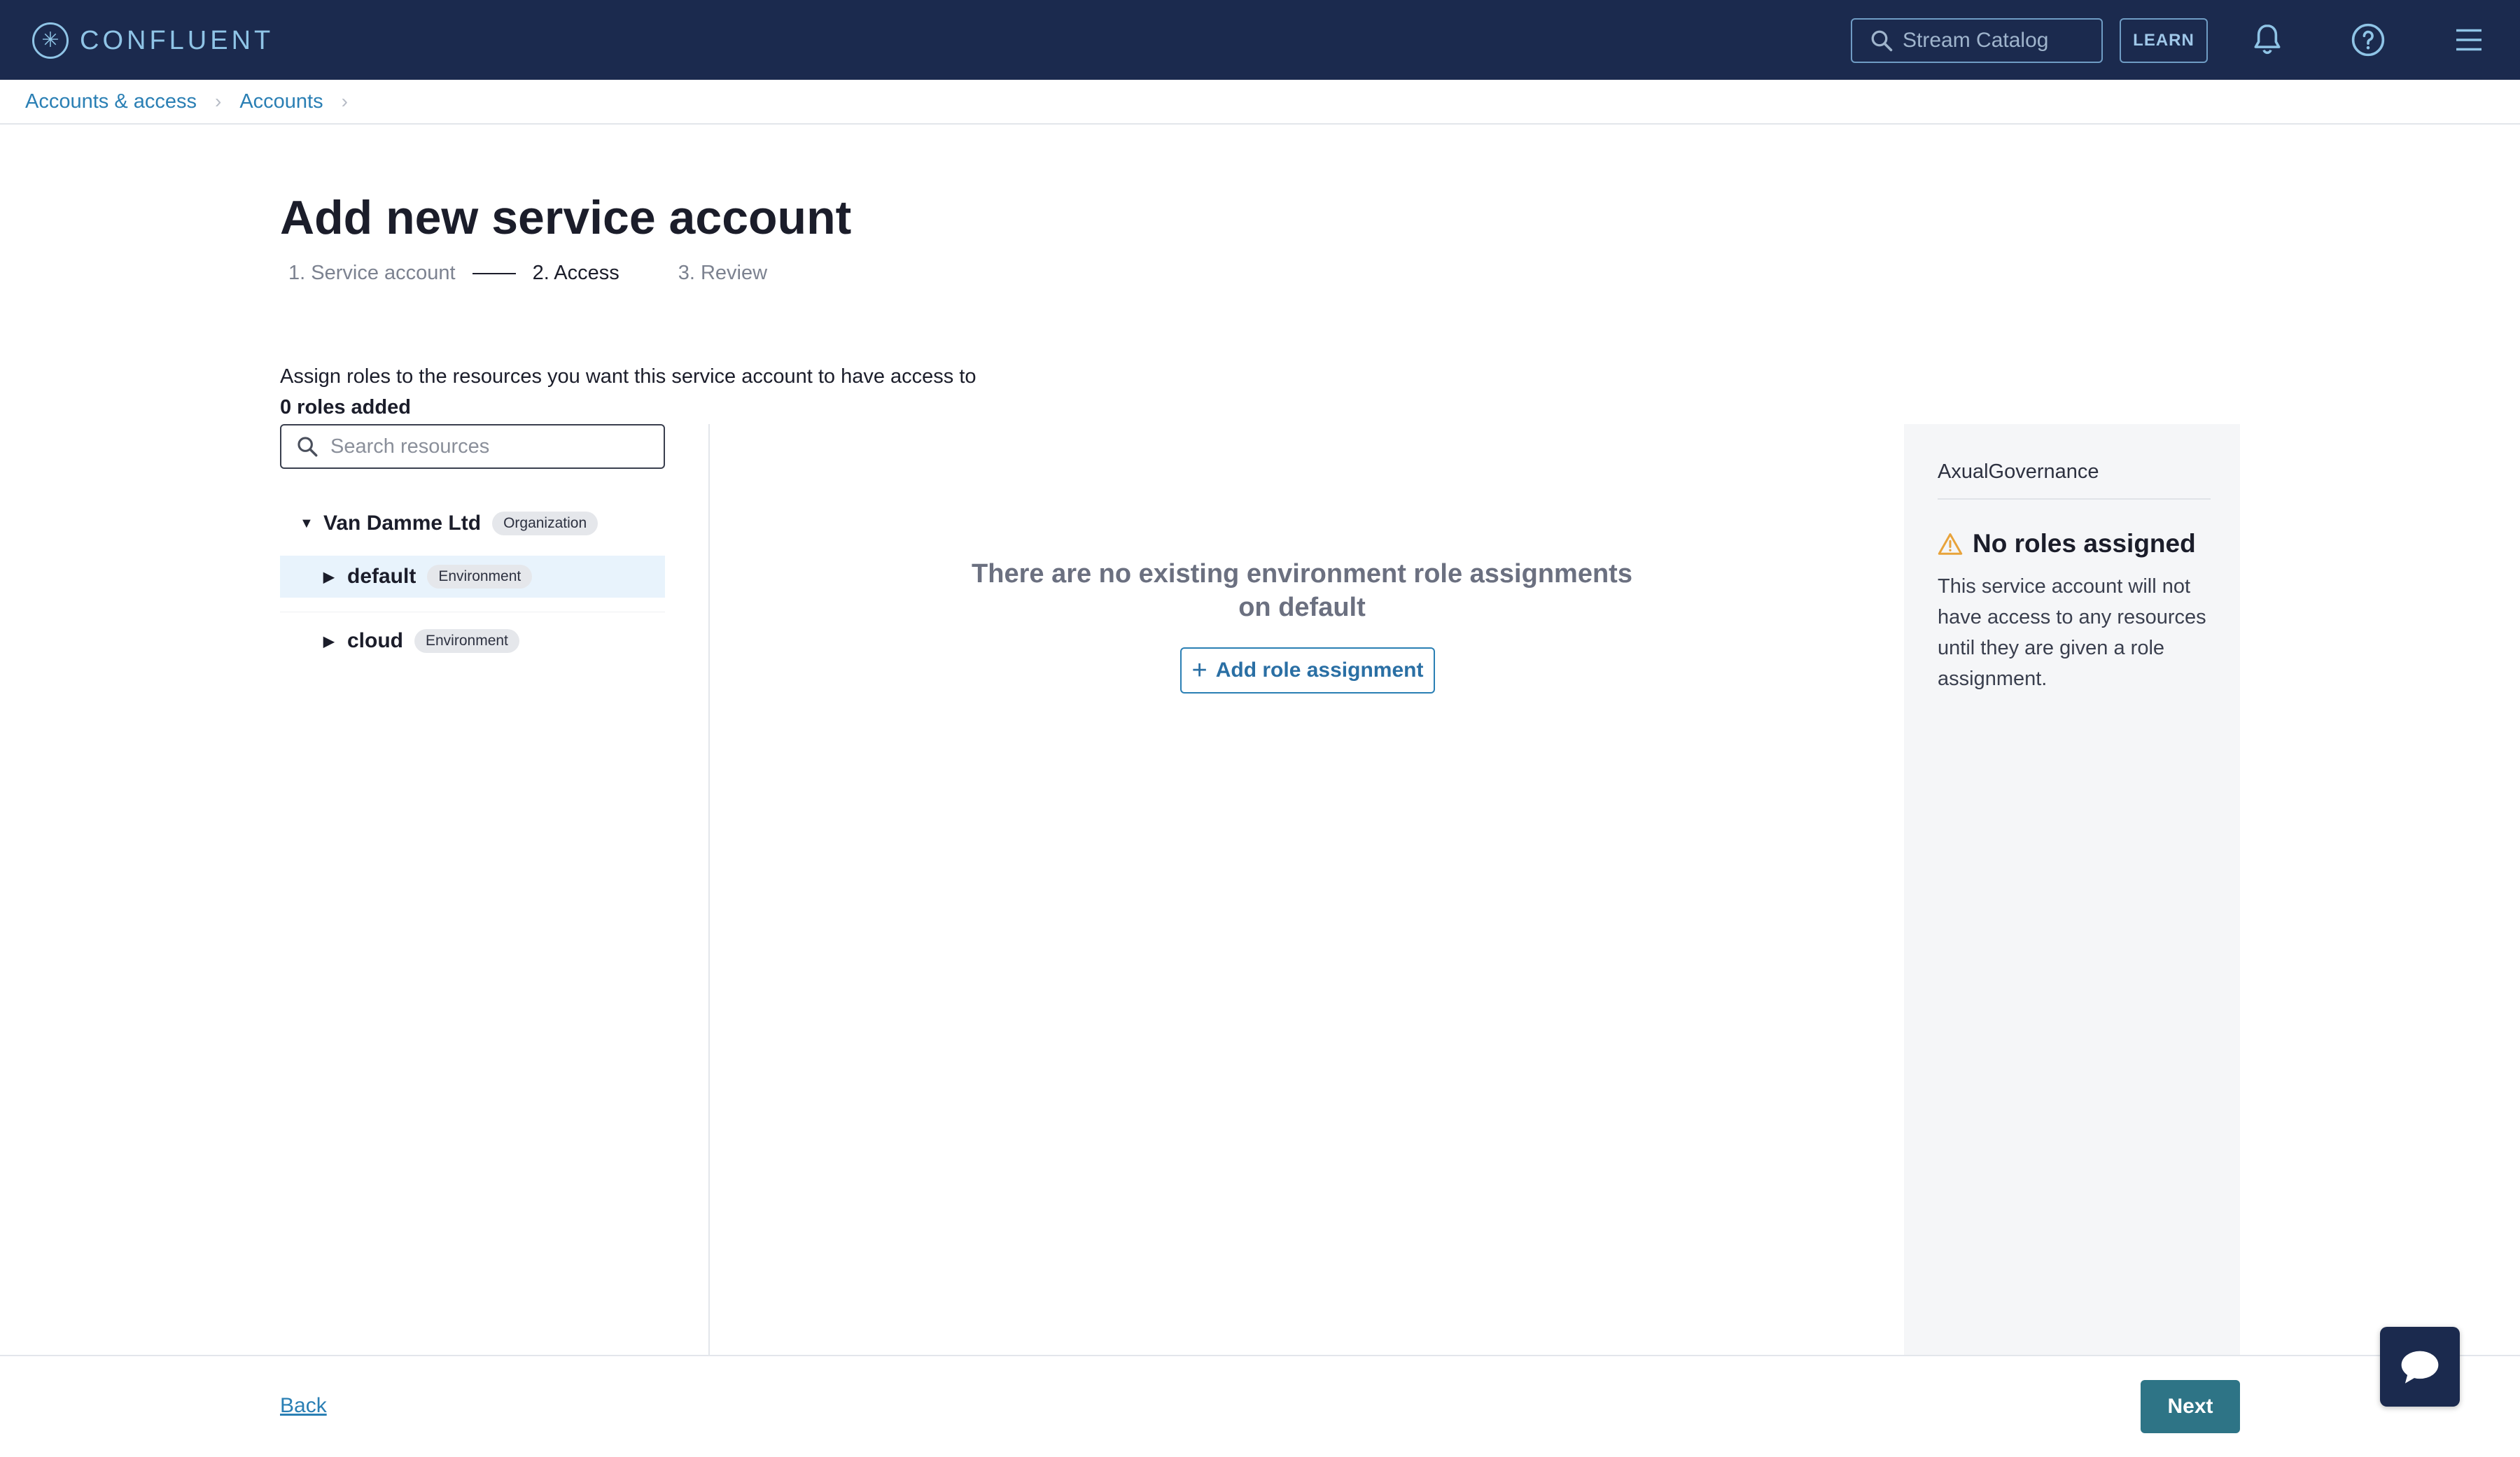 The height and width of the screenshot is (1457, 2520). What do you see at coordinates (1199, 670) in the screenshot?
I see `plus-icon: +` at bounding box center [1199, 670].